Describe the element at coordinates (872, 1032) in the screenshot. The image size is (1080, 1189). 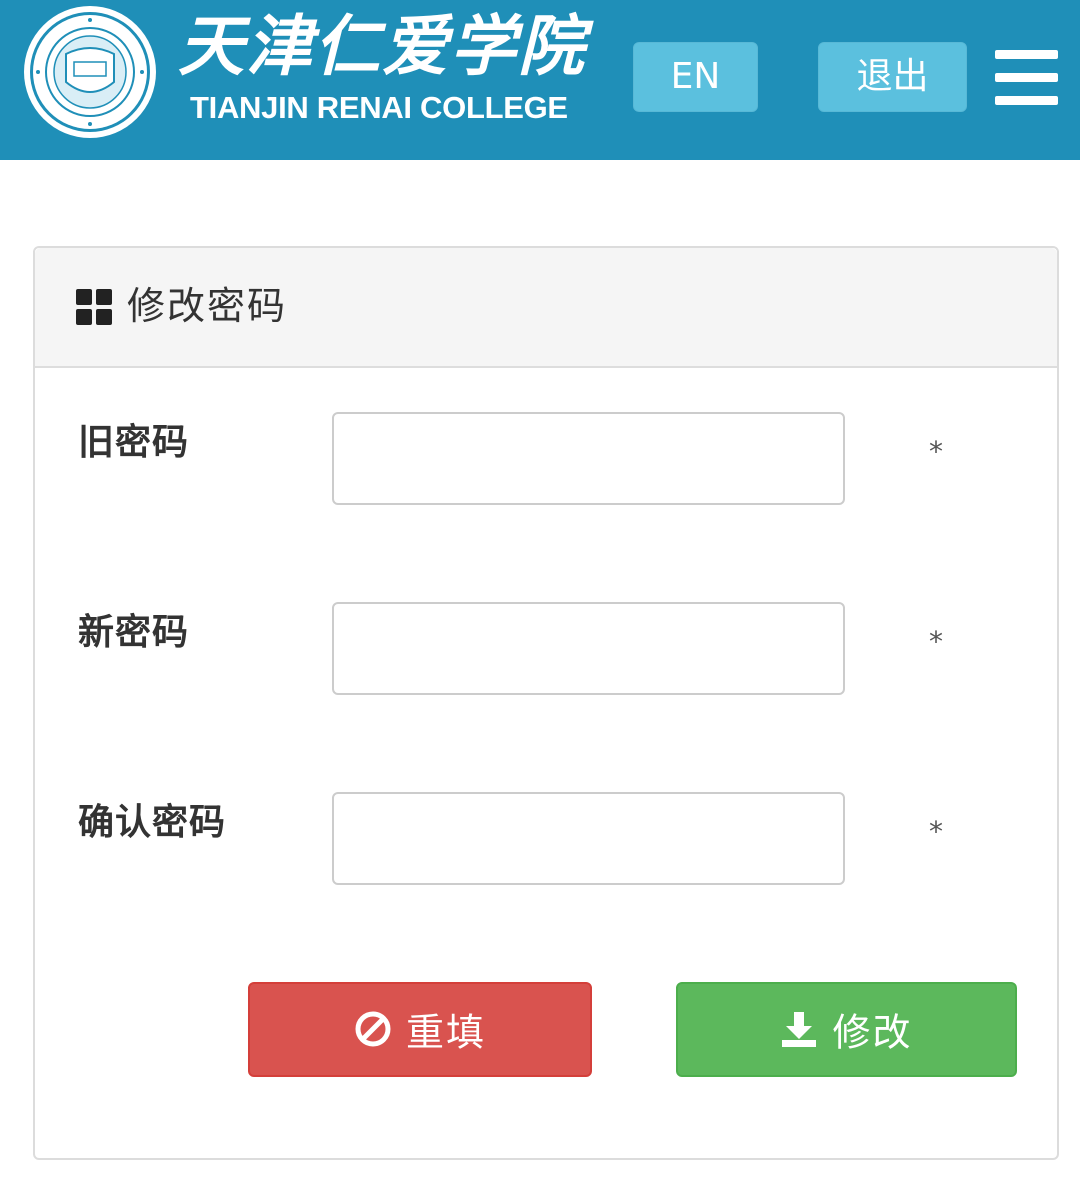
I see `submit-button-label: 修改` at that location.